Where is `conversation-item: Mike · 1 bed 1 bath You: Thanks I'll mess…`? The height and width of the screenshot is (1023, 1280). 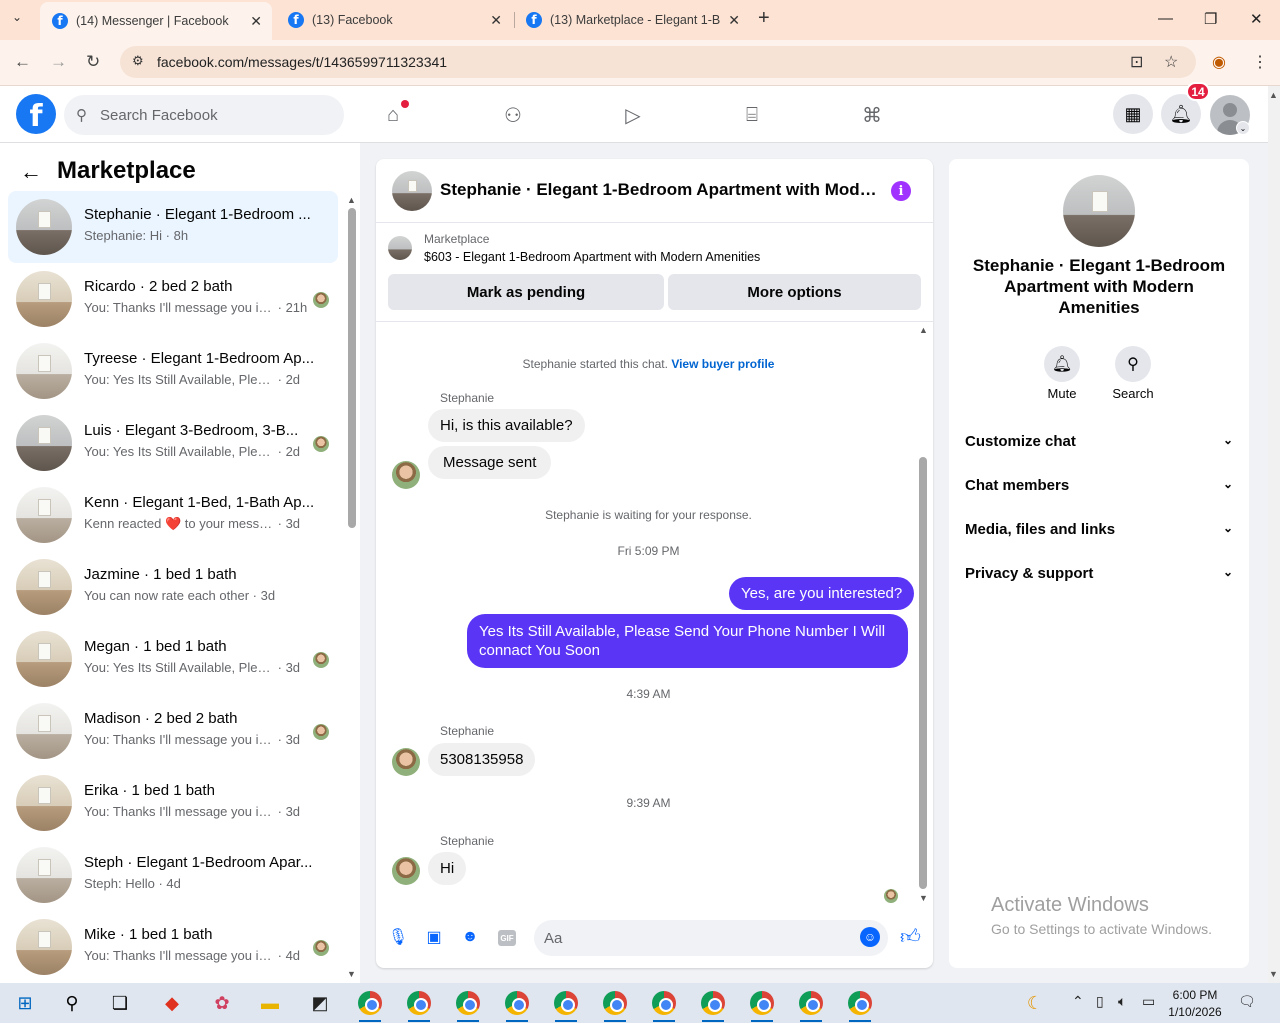
conversation-item: Mike · 1 bed 1 bath You: Thanks I'll mess… is located at coordinates (173, 947).